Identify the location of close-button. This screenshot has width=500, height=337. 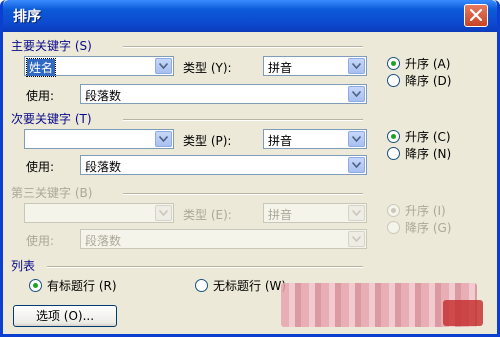
(476, 15).